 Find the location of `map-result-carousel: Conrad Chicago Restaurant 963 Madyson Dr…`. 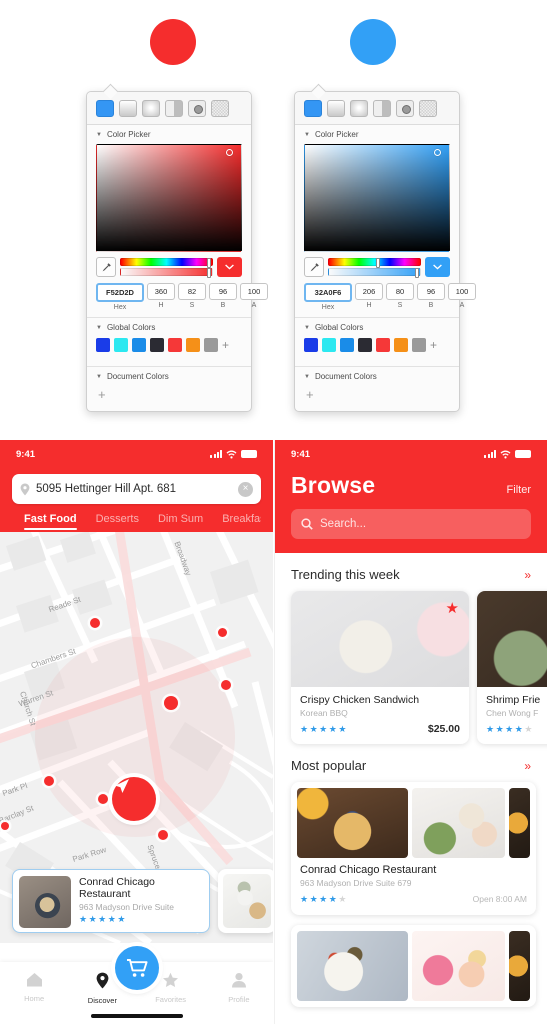

map-result-carousel: Conrad Chicago Restaurant 963 Madyson Dr… is located at coordinates (136, 901).